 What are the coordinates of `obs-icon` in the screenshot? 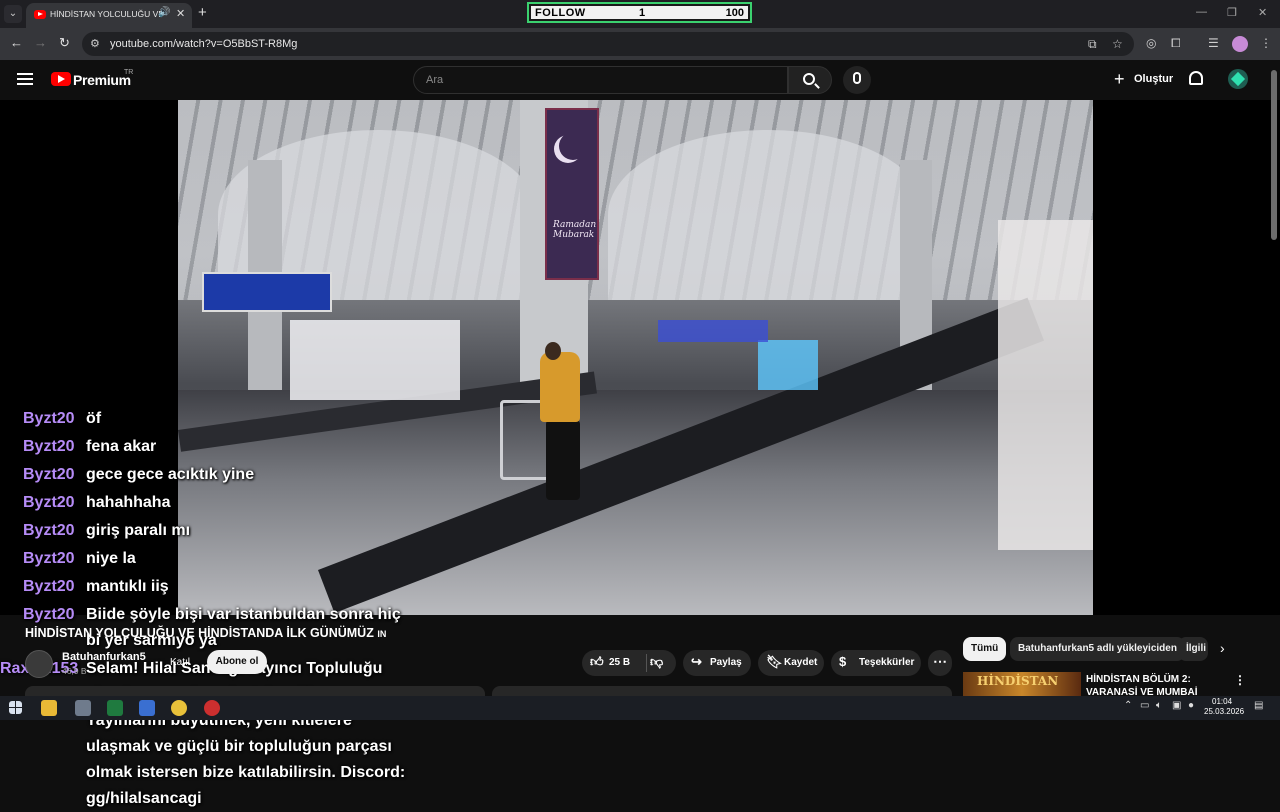 It's located at (212, 708).